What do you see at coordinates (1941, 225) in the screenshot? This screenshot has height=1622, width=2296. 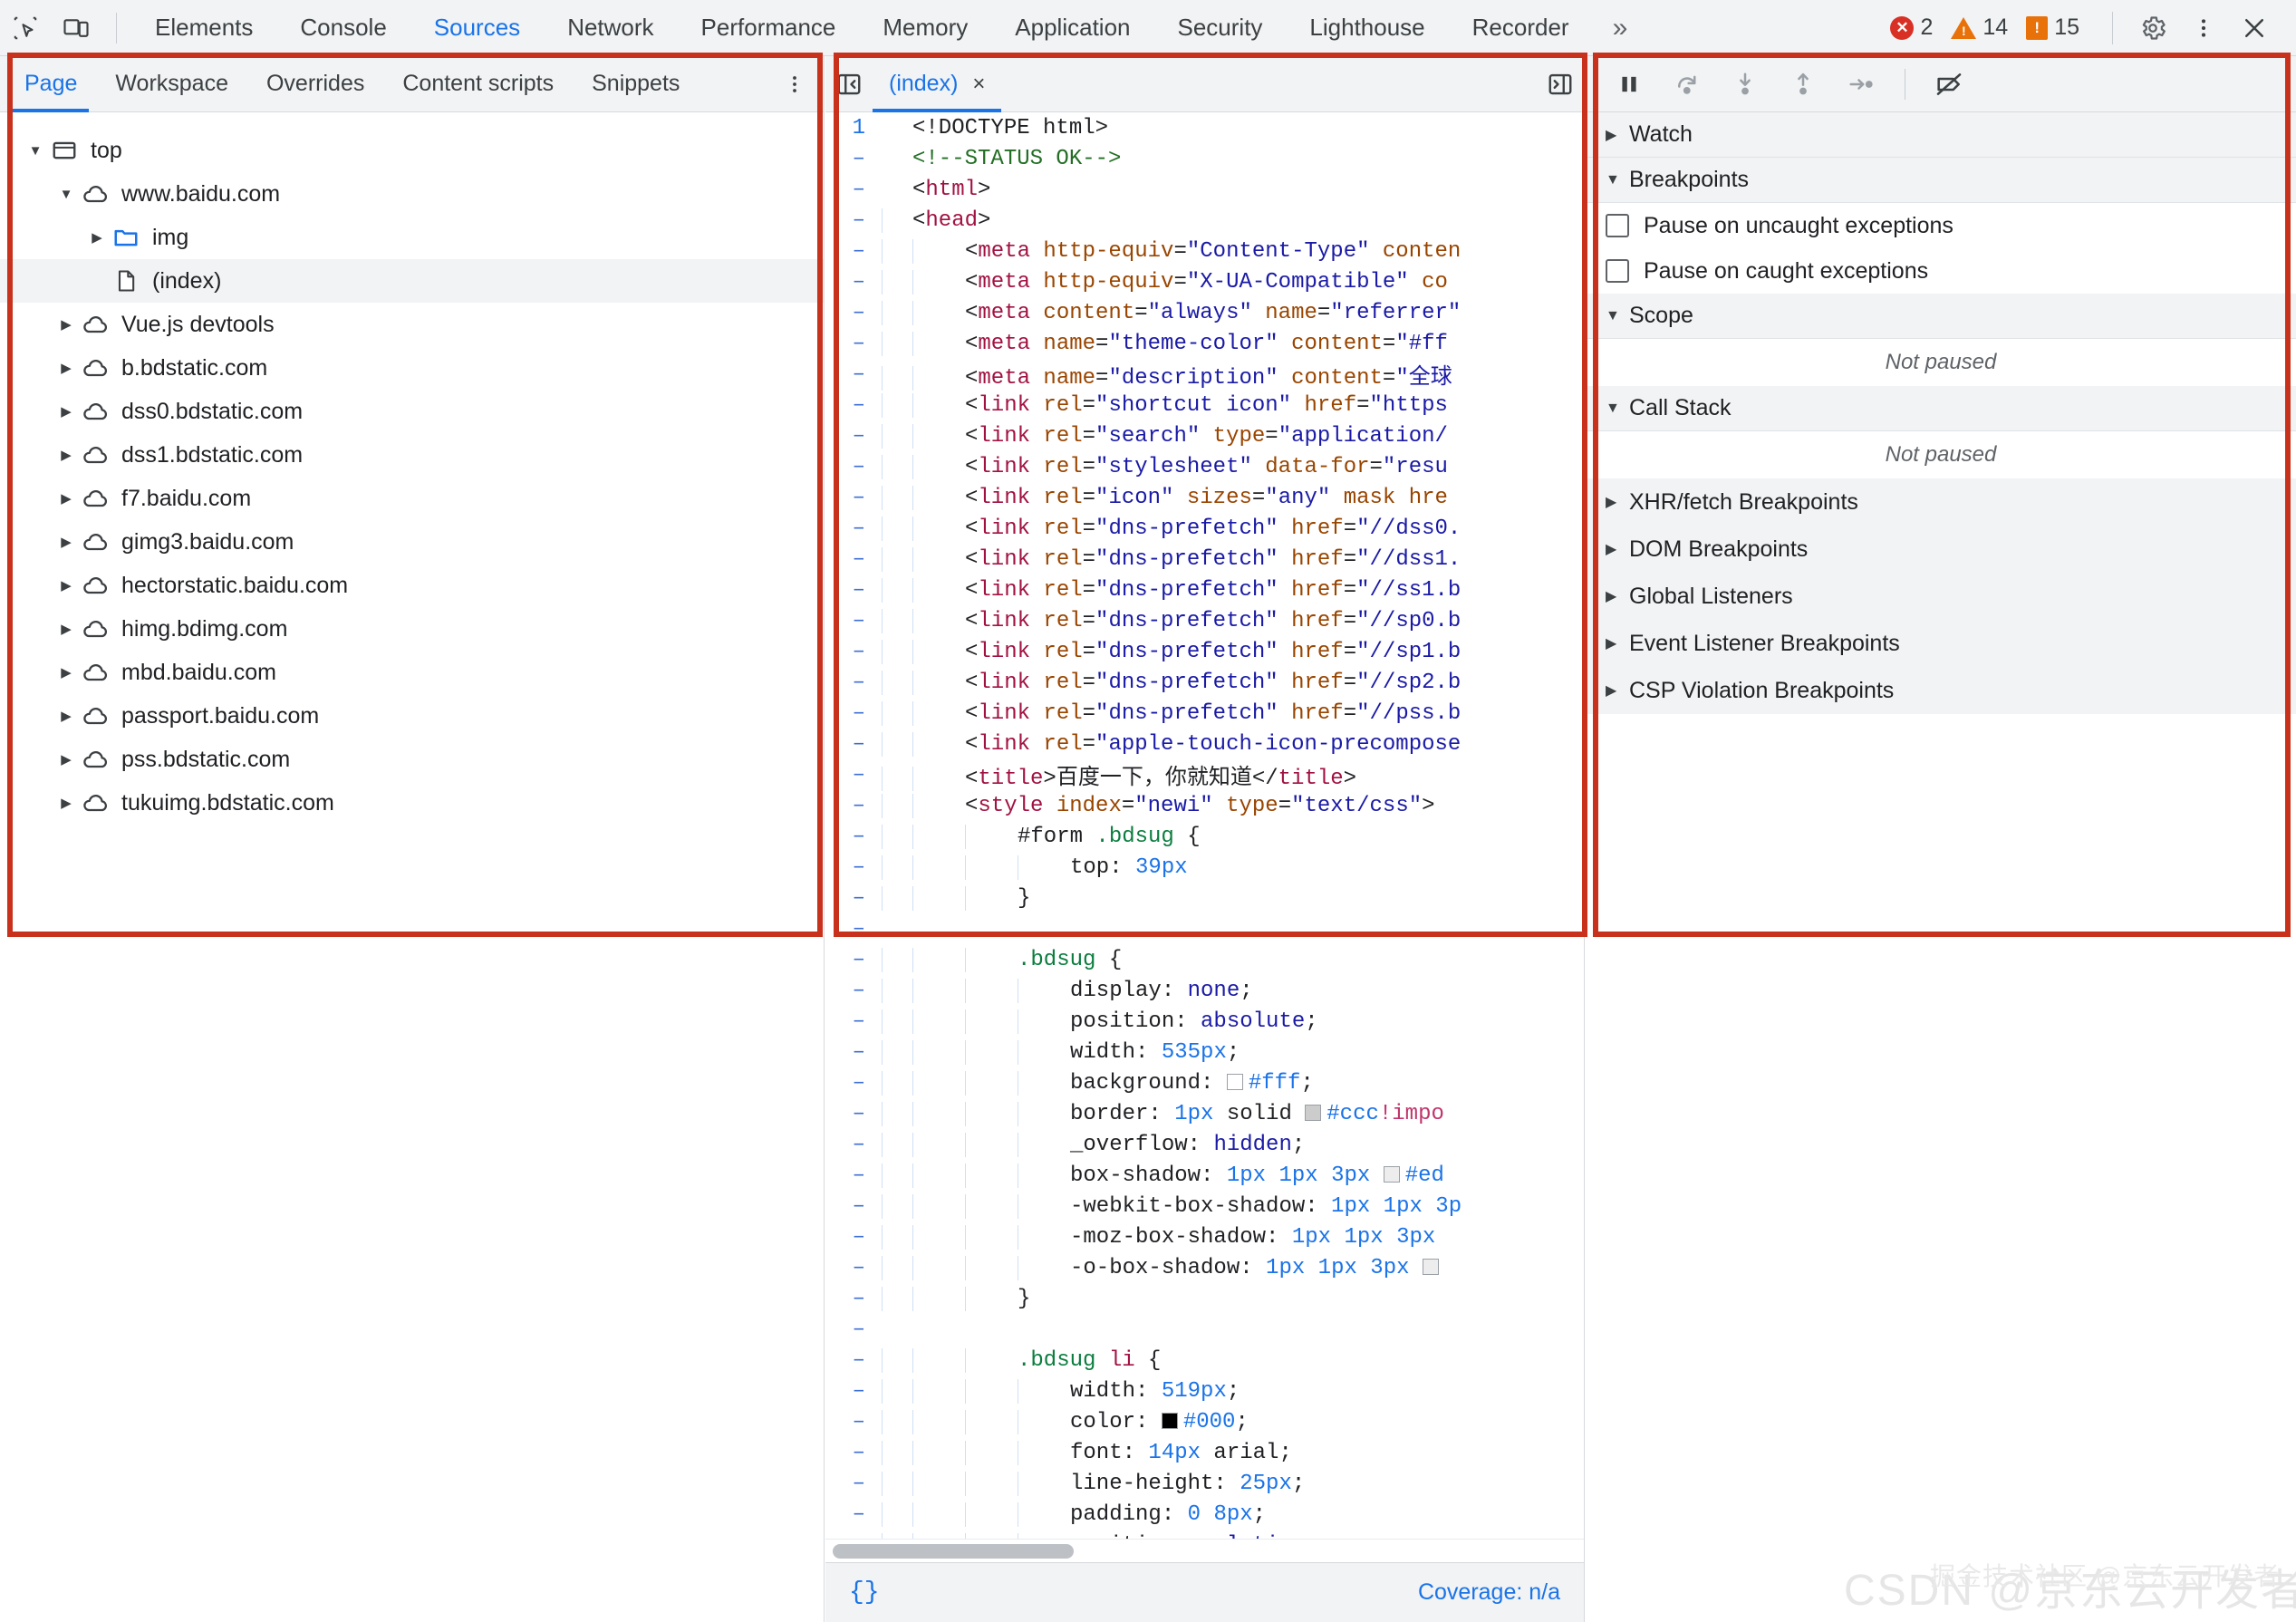 I see `pause-on-uncaught-exceptions-row: Pause on uncaught exceptions` at bounding box center [1941, 225].